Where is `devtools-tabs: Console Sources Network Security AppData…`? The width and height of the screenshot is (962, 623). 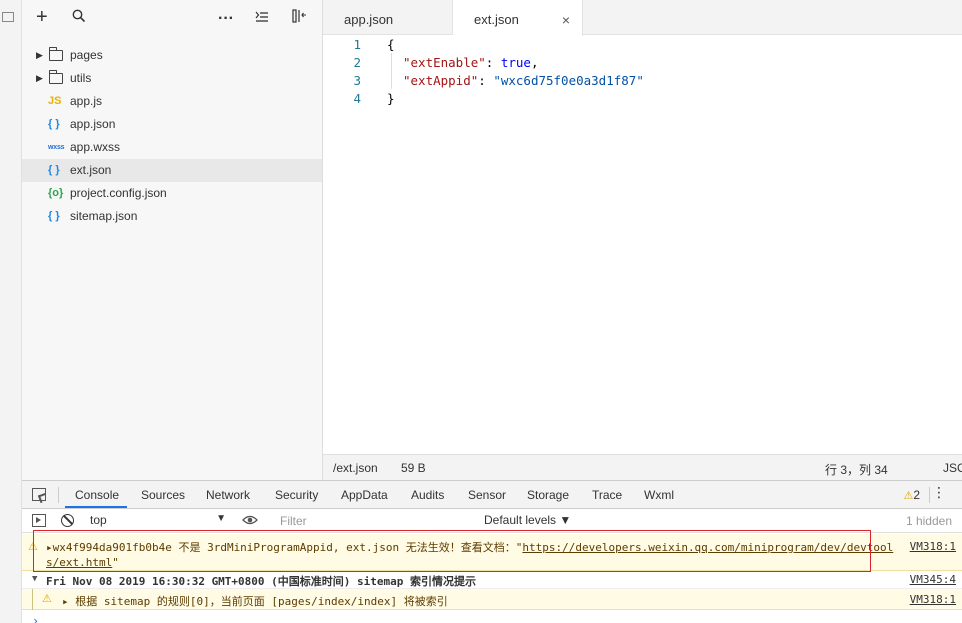
devtools-tabs: Console Sources Network Security AppData… is located at coordinates (492, 495).